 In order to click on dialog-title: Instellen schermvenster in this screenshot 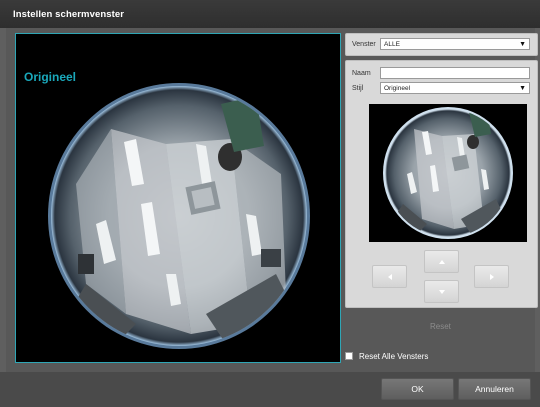, I will do `click(69, 14)`.